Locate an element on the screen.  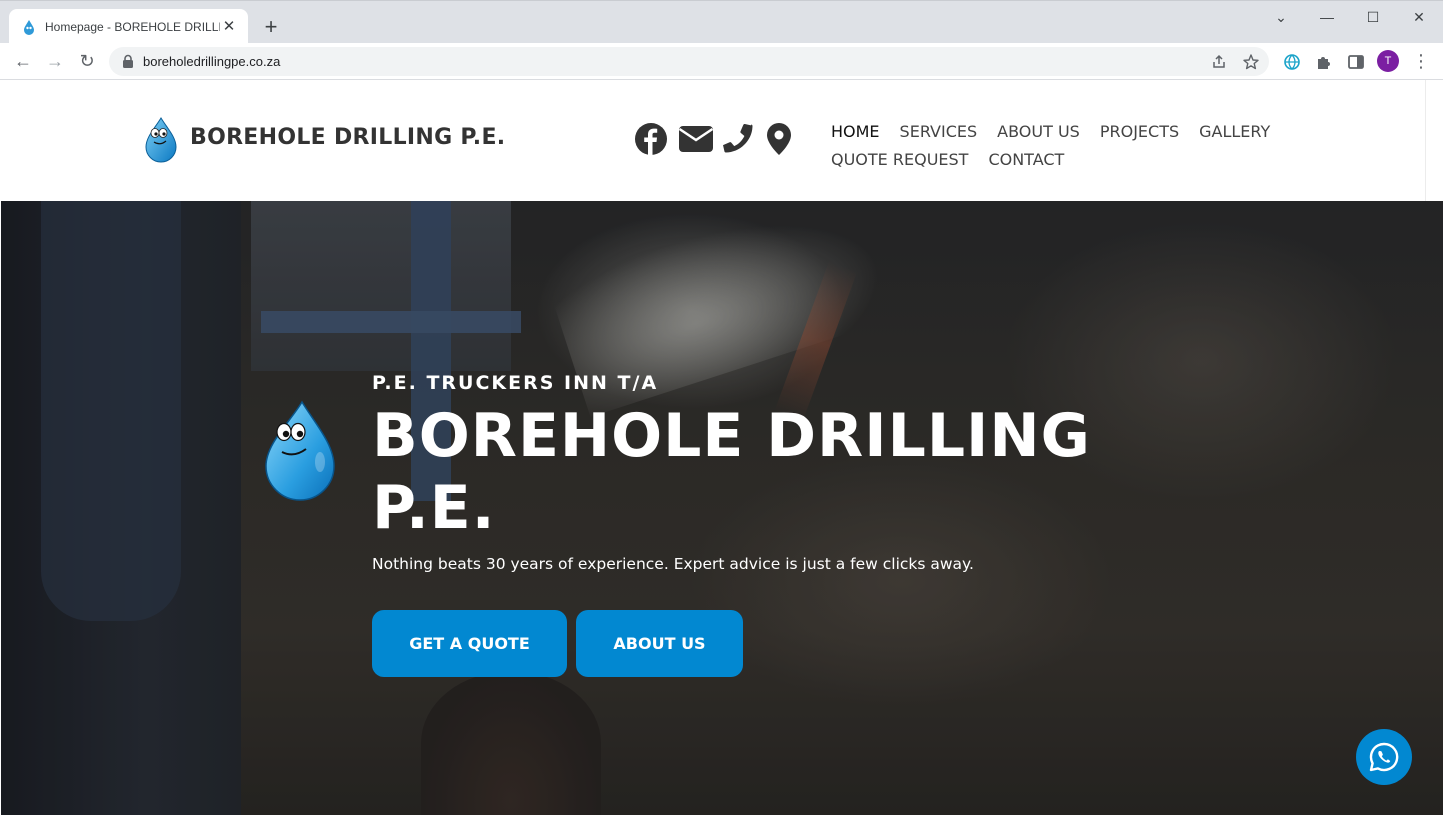
tab-title: Homepage - BOREHOLE DRILLING P.E. is located at coordinates (132, 26).